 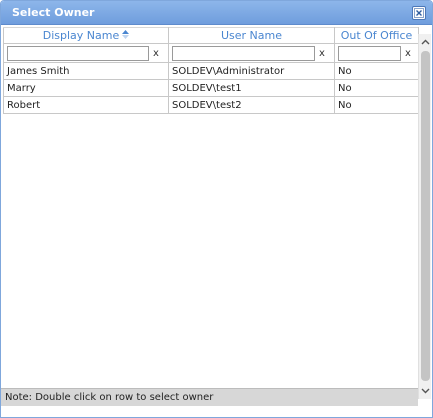 I want to click on close-button, so click(x=419, y=13).